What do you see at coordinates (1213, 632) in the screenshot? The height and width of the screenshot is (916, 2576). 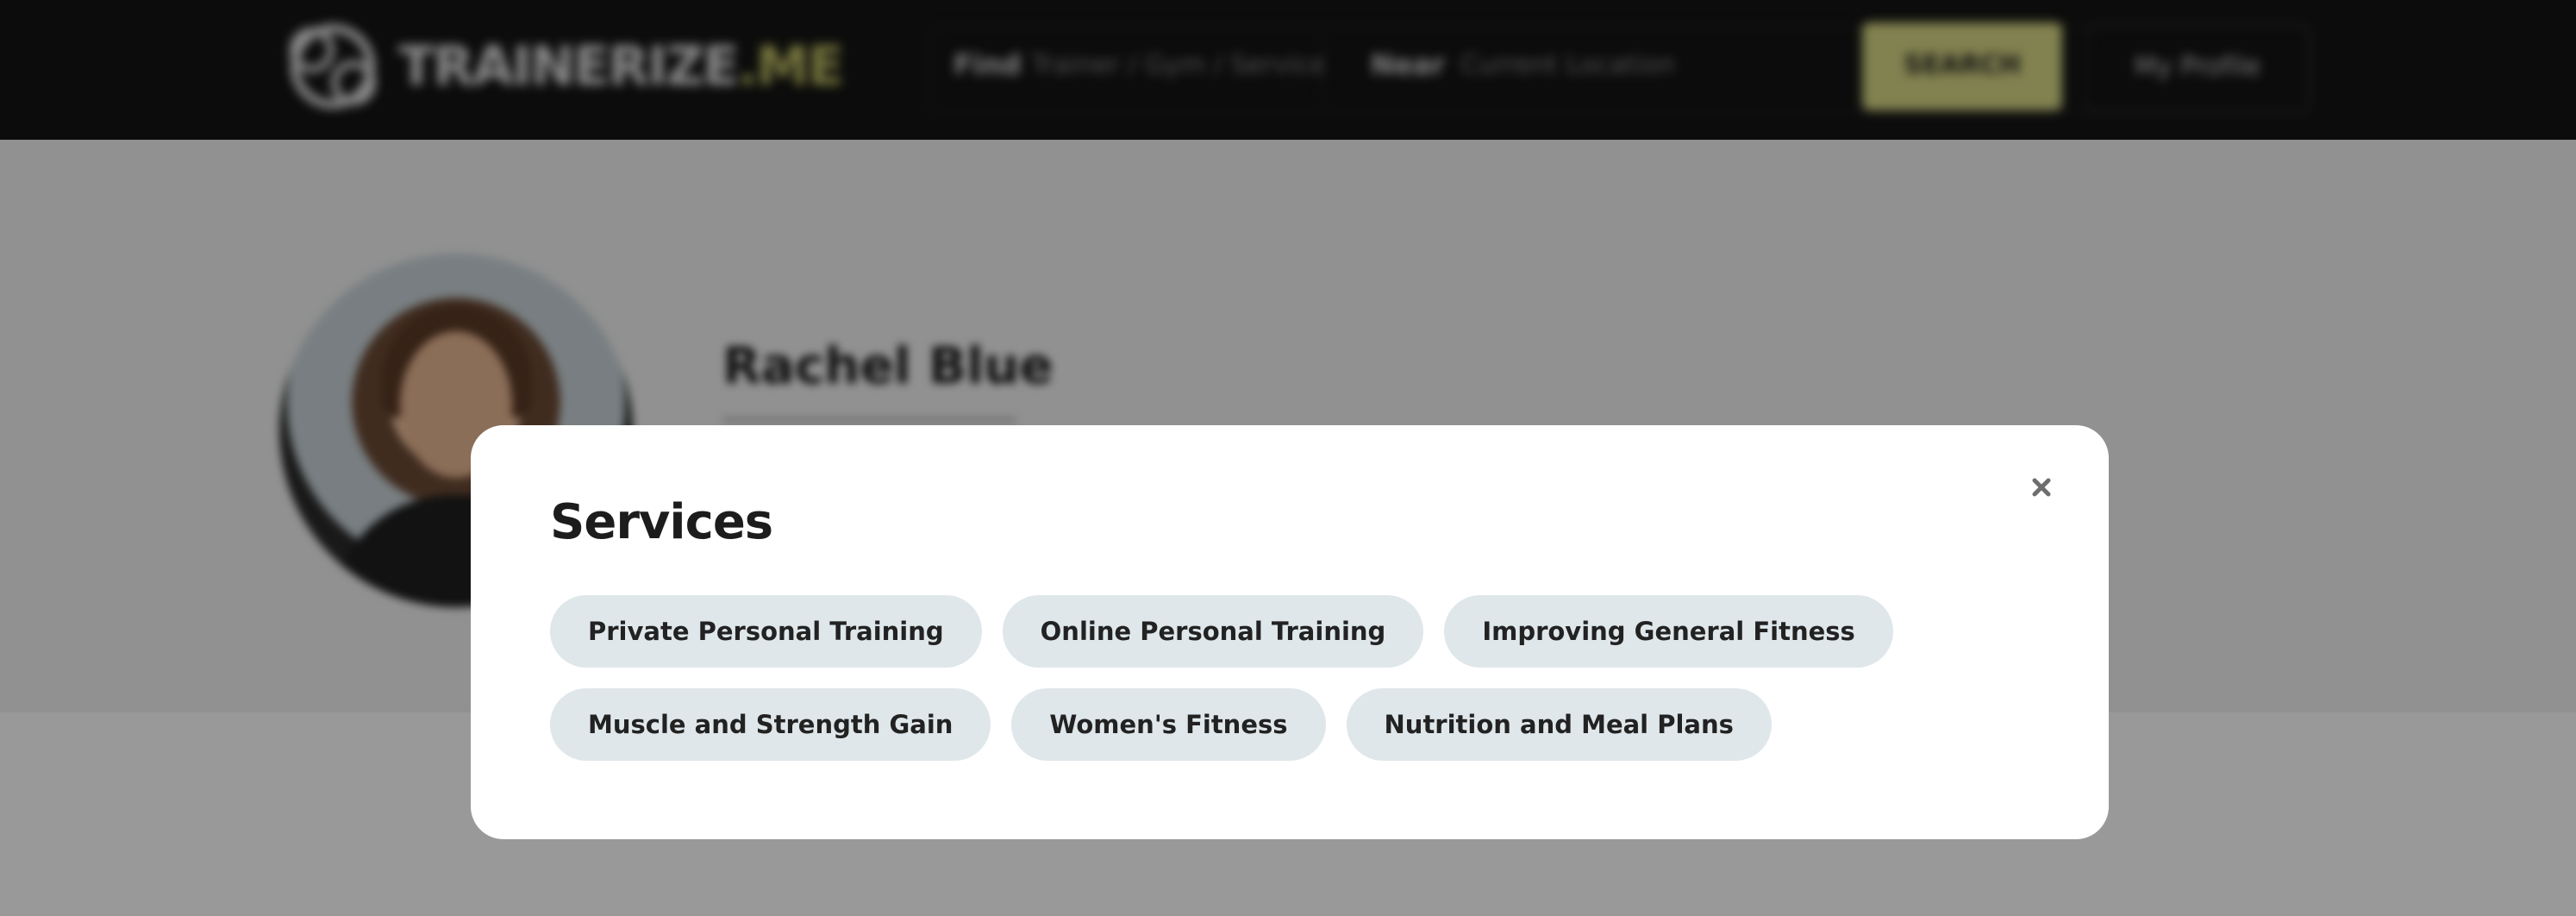 I see `service-pill-online-personal-training: Online Personal Training` at bounding box center [1213, 632].